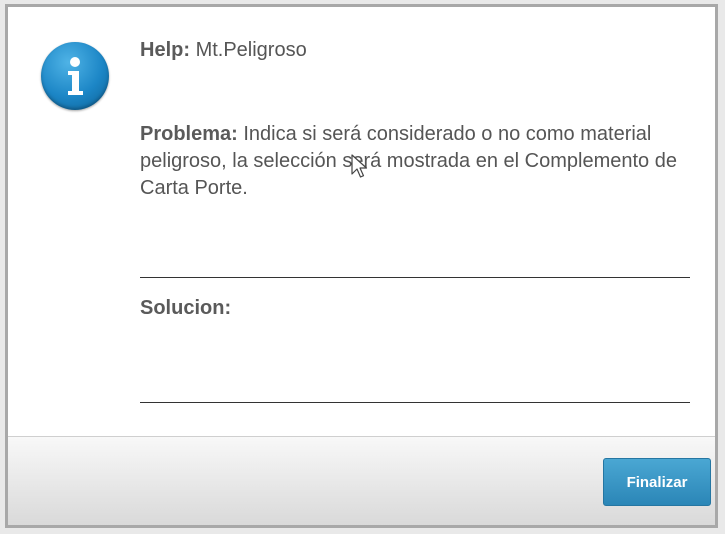 This screenshot has width=725, height=534. I want to click on solution-section: Solucion:, so click(185, 308).